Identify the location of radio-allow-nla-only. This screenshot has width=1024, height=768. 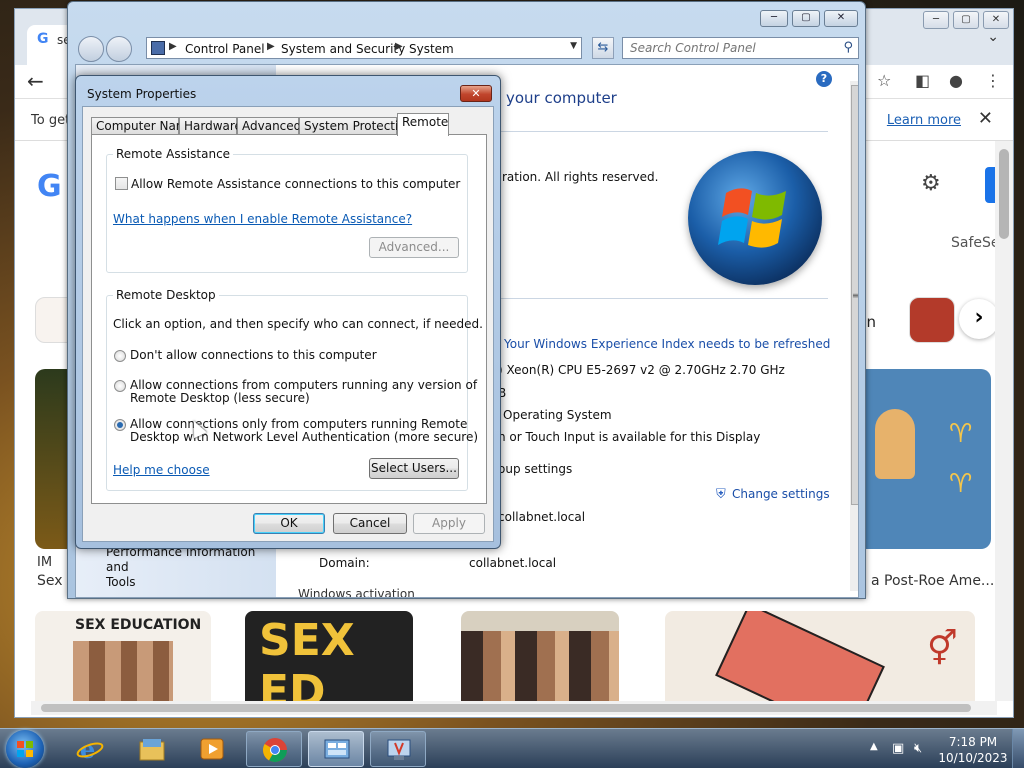
(120, 425).